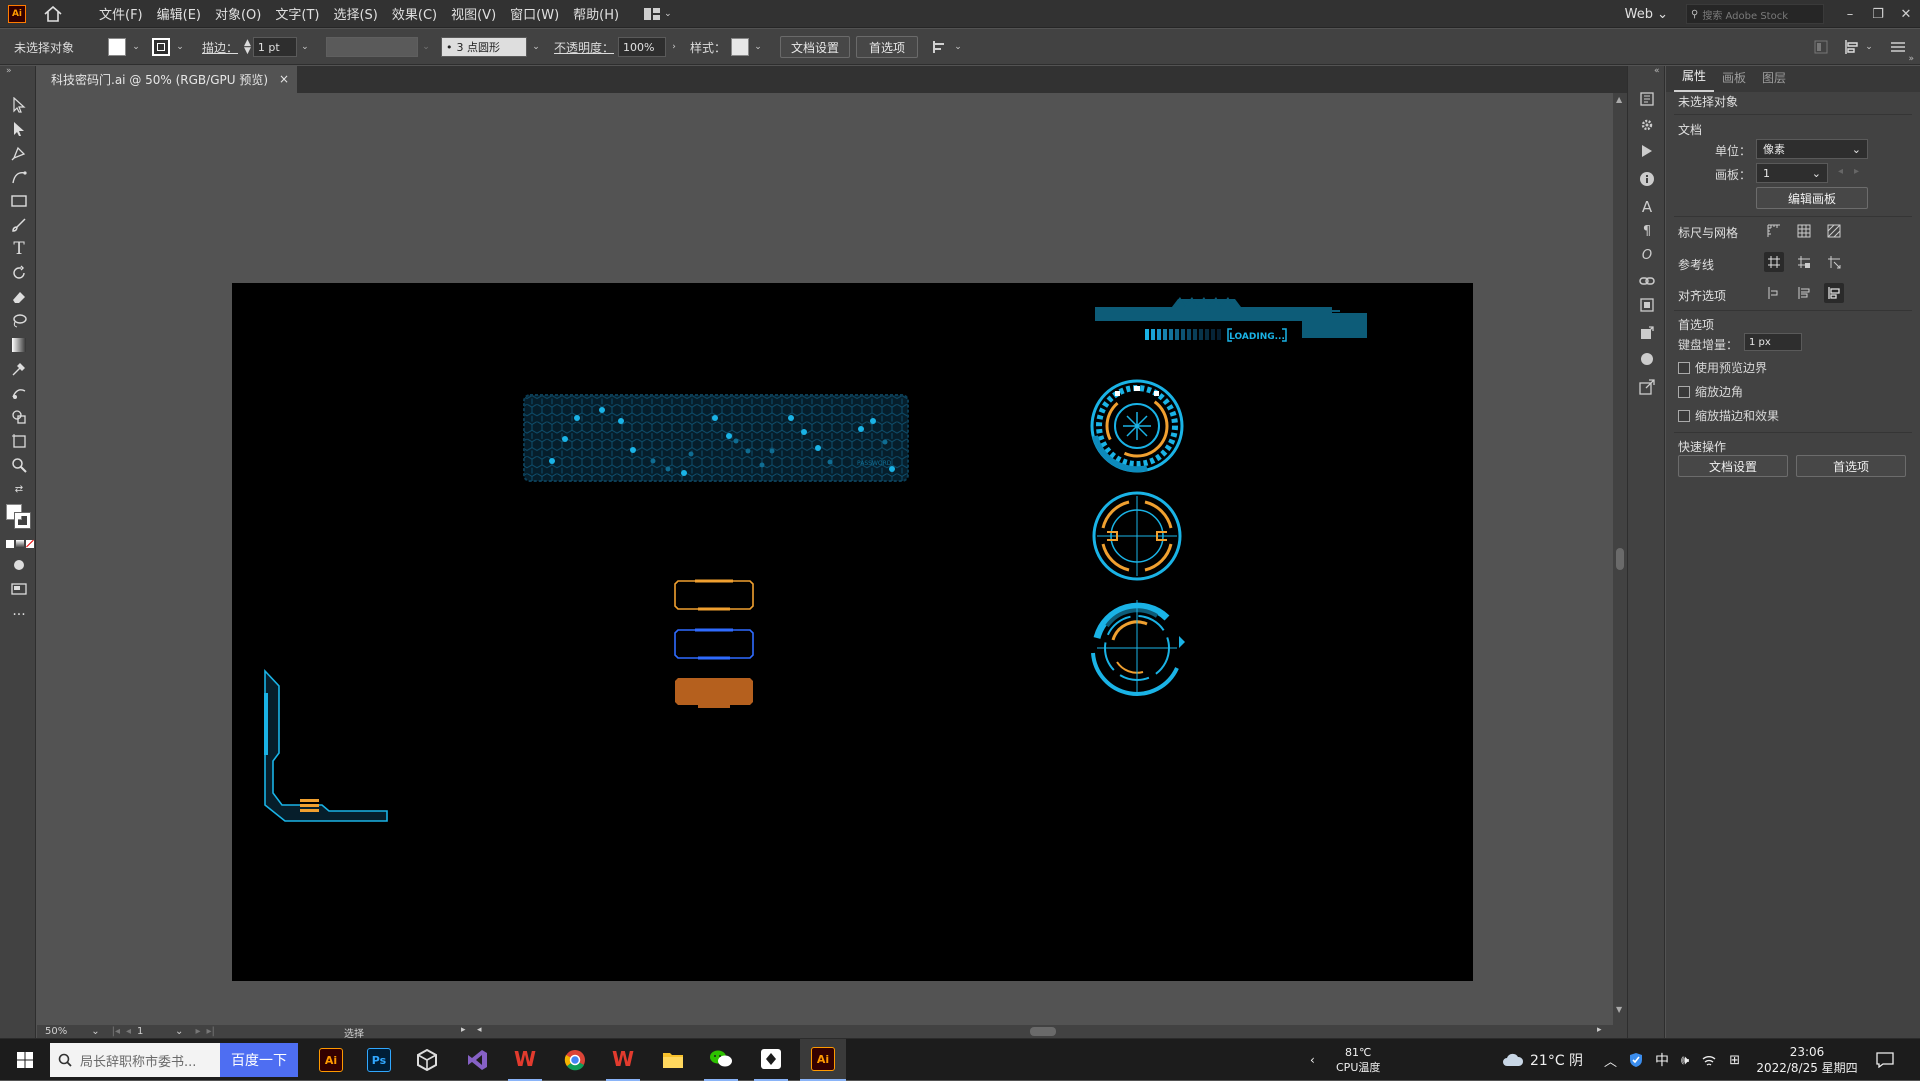  I want to click on next-artboard-icon: ▸, so click(1856, 171).